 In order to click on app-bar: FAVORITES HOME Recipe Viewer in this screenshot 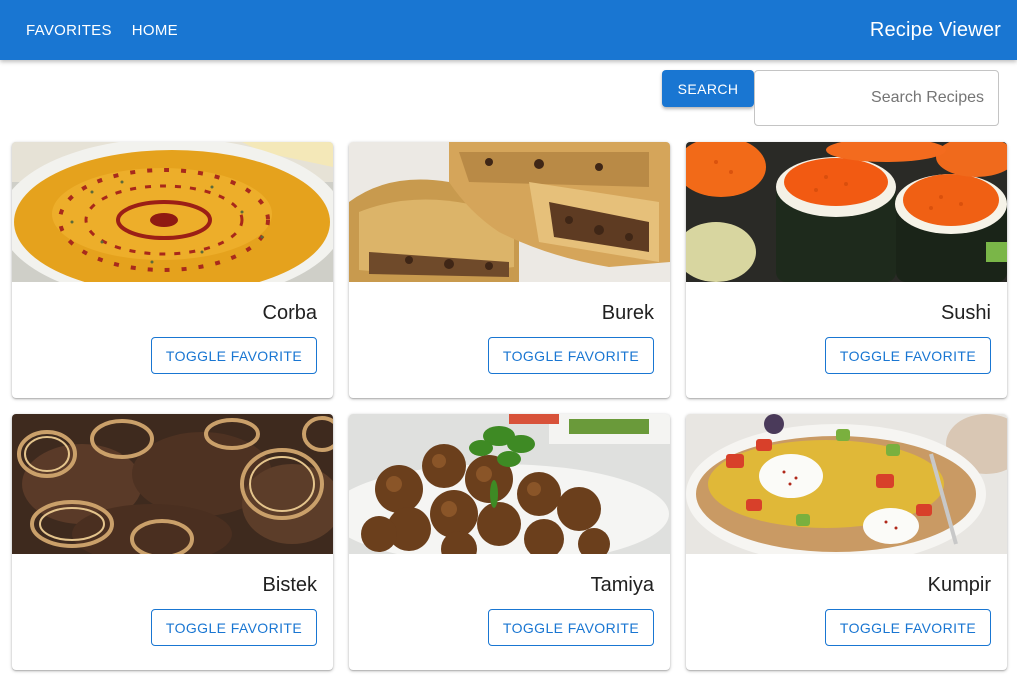, I will do `click(508, 30)`.